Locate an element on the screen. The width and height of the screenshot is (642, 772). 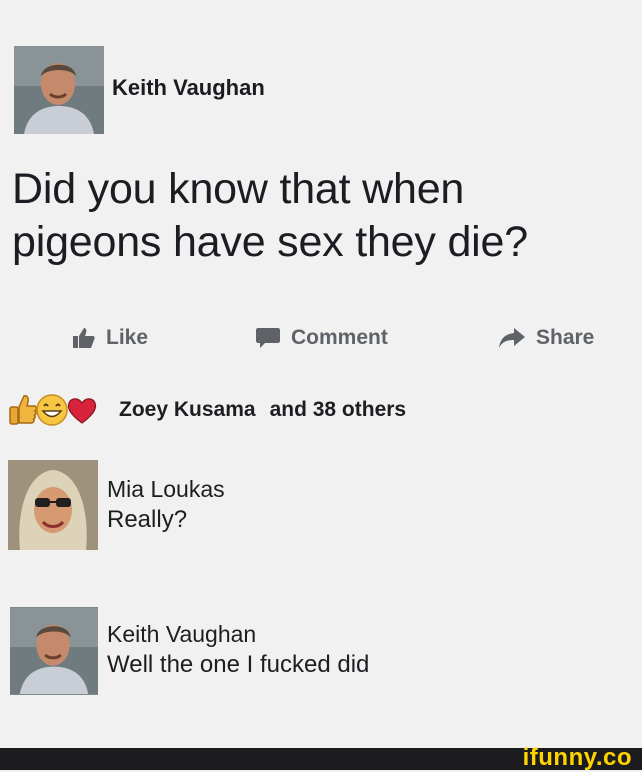
reaction-others: and 38 others is located at coordinates (338, 409).